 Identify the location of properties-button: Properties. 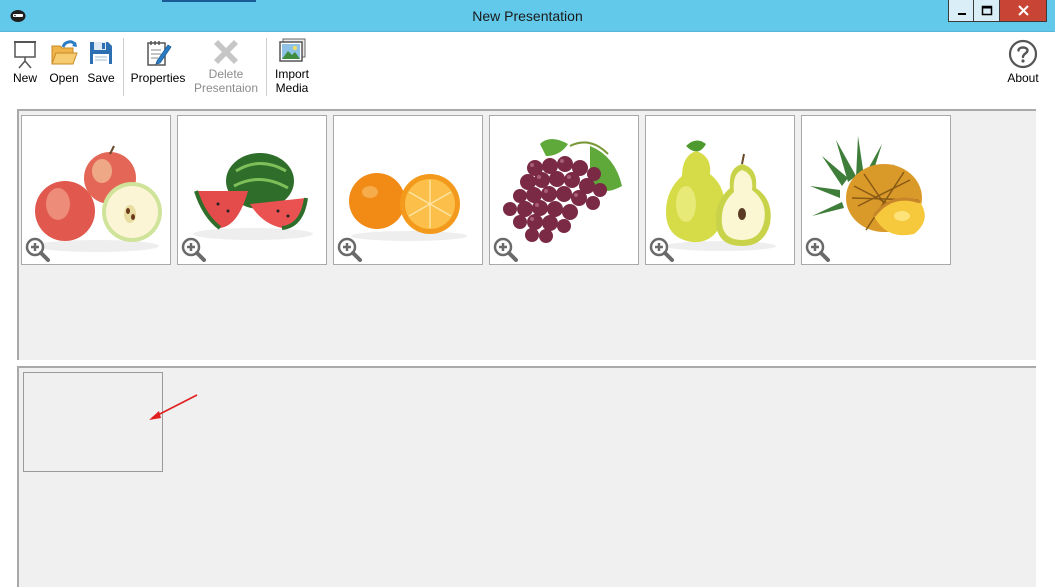
(158, 61).